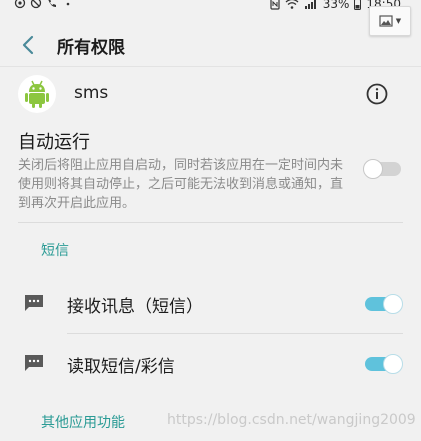 Image resolution: width=421 pixels, height=441 pixels. Describe the element at coordinates (52, 4) in the screenshot. I see `phone-icon` at that location.